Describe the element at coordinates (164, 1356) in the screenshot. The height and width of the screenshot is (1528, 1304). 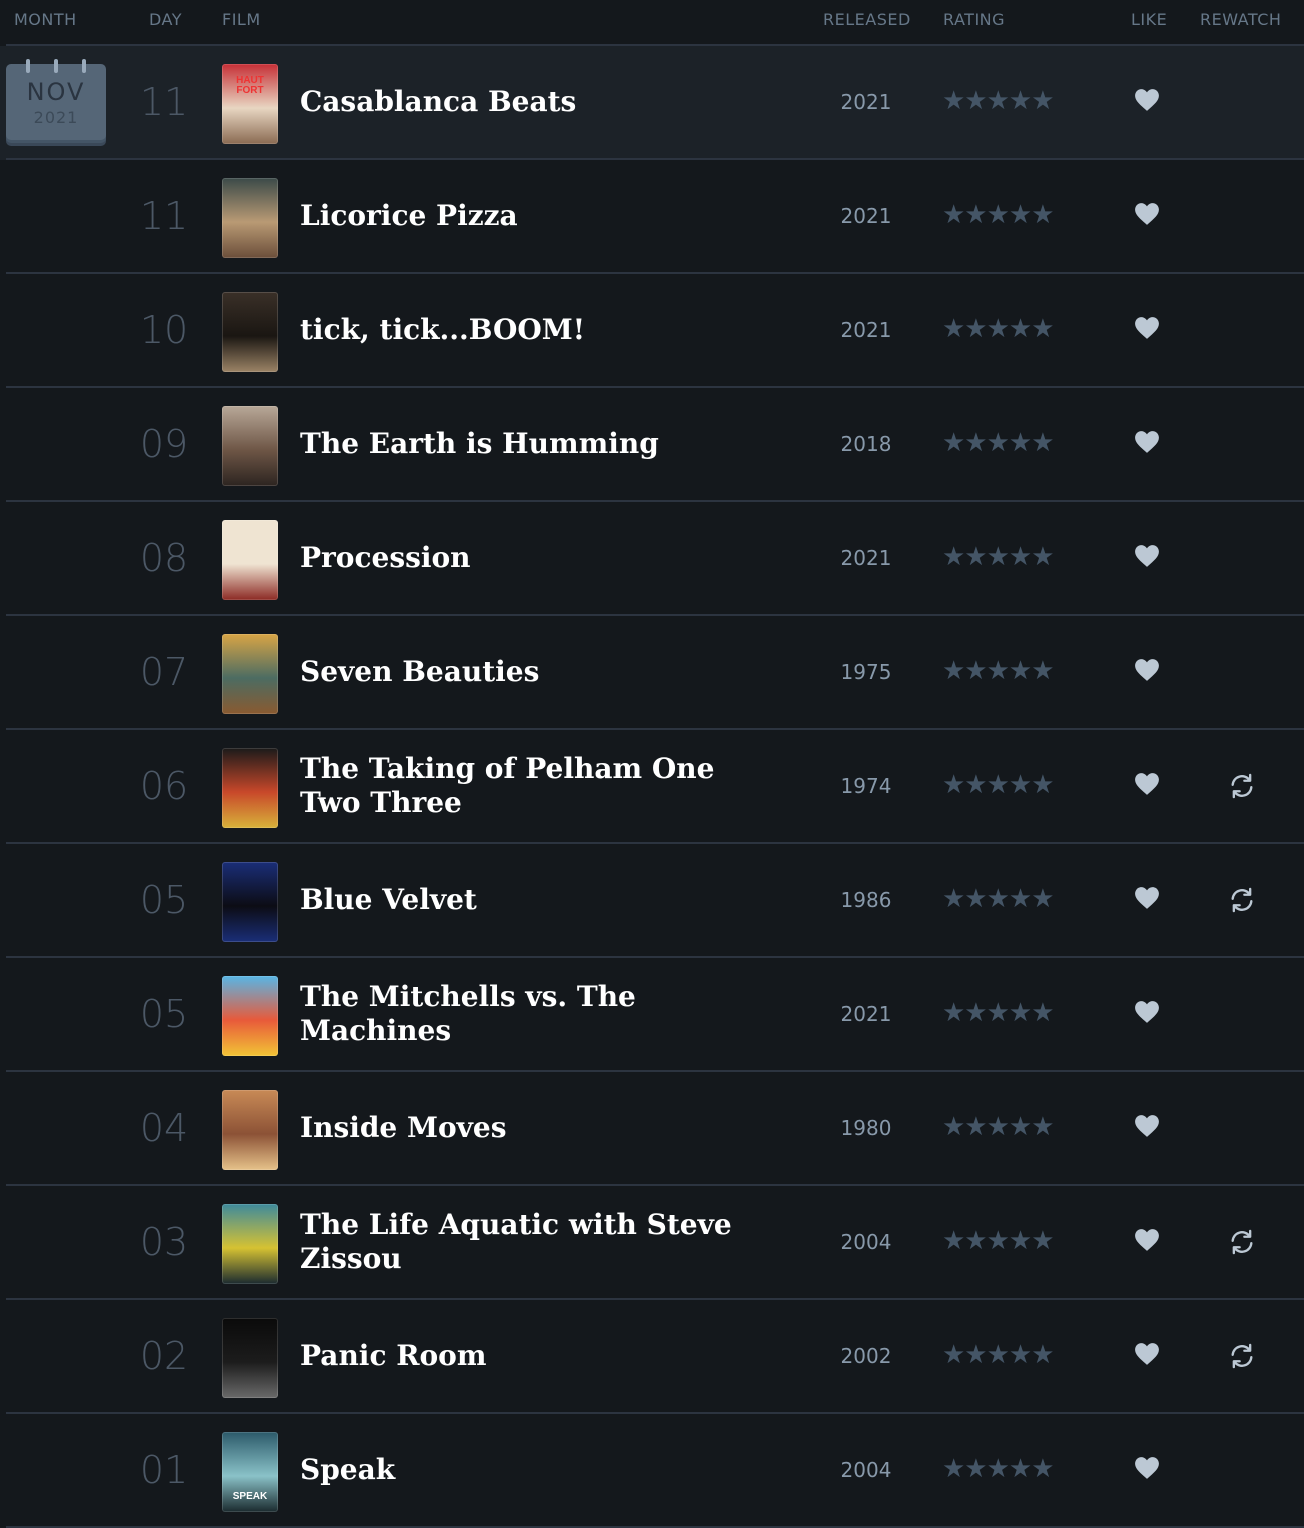
I see `day-number: 02` at that location.